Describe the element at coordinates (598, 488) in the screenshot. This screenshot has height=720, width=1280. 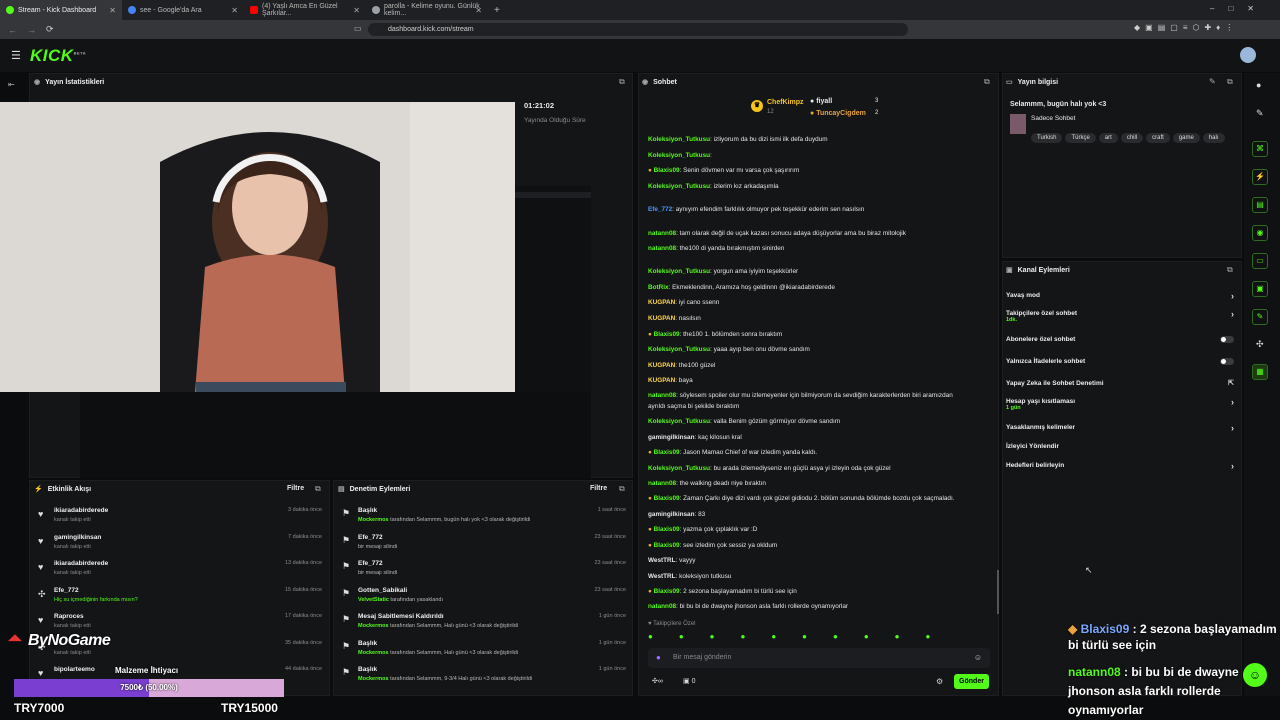
I see `mod-filter-button: Filtre` at that location.